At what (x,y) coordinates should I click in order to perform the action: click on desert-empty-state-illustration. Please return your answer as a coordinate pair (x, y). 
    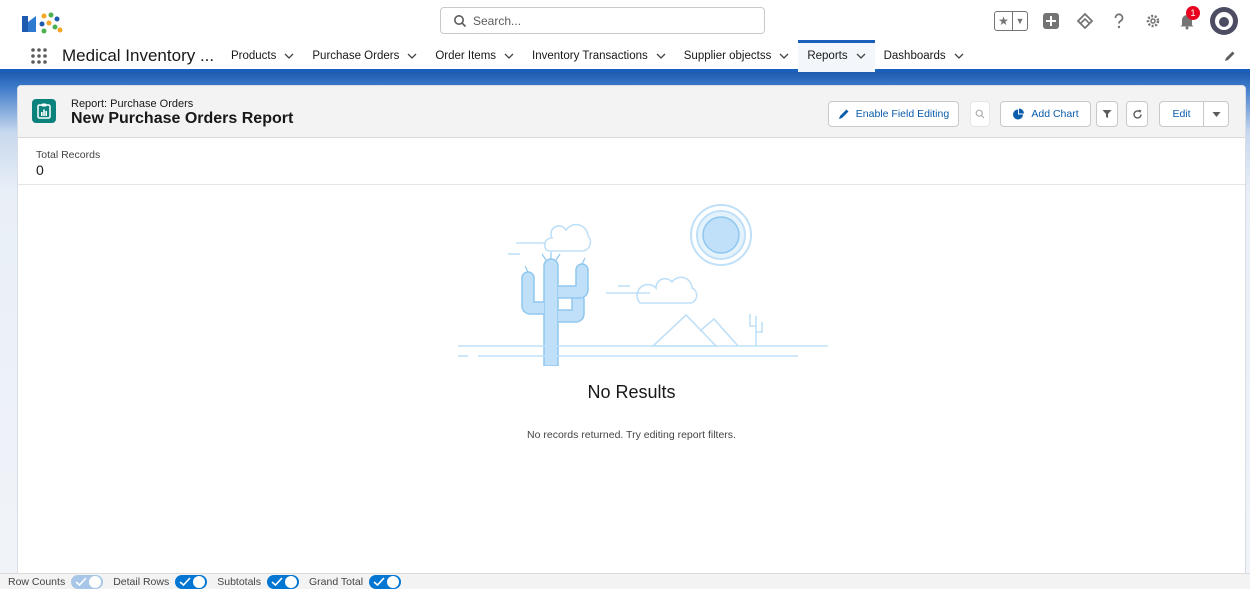
    Looking at the image, I should click on (643, 285).